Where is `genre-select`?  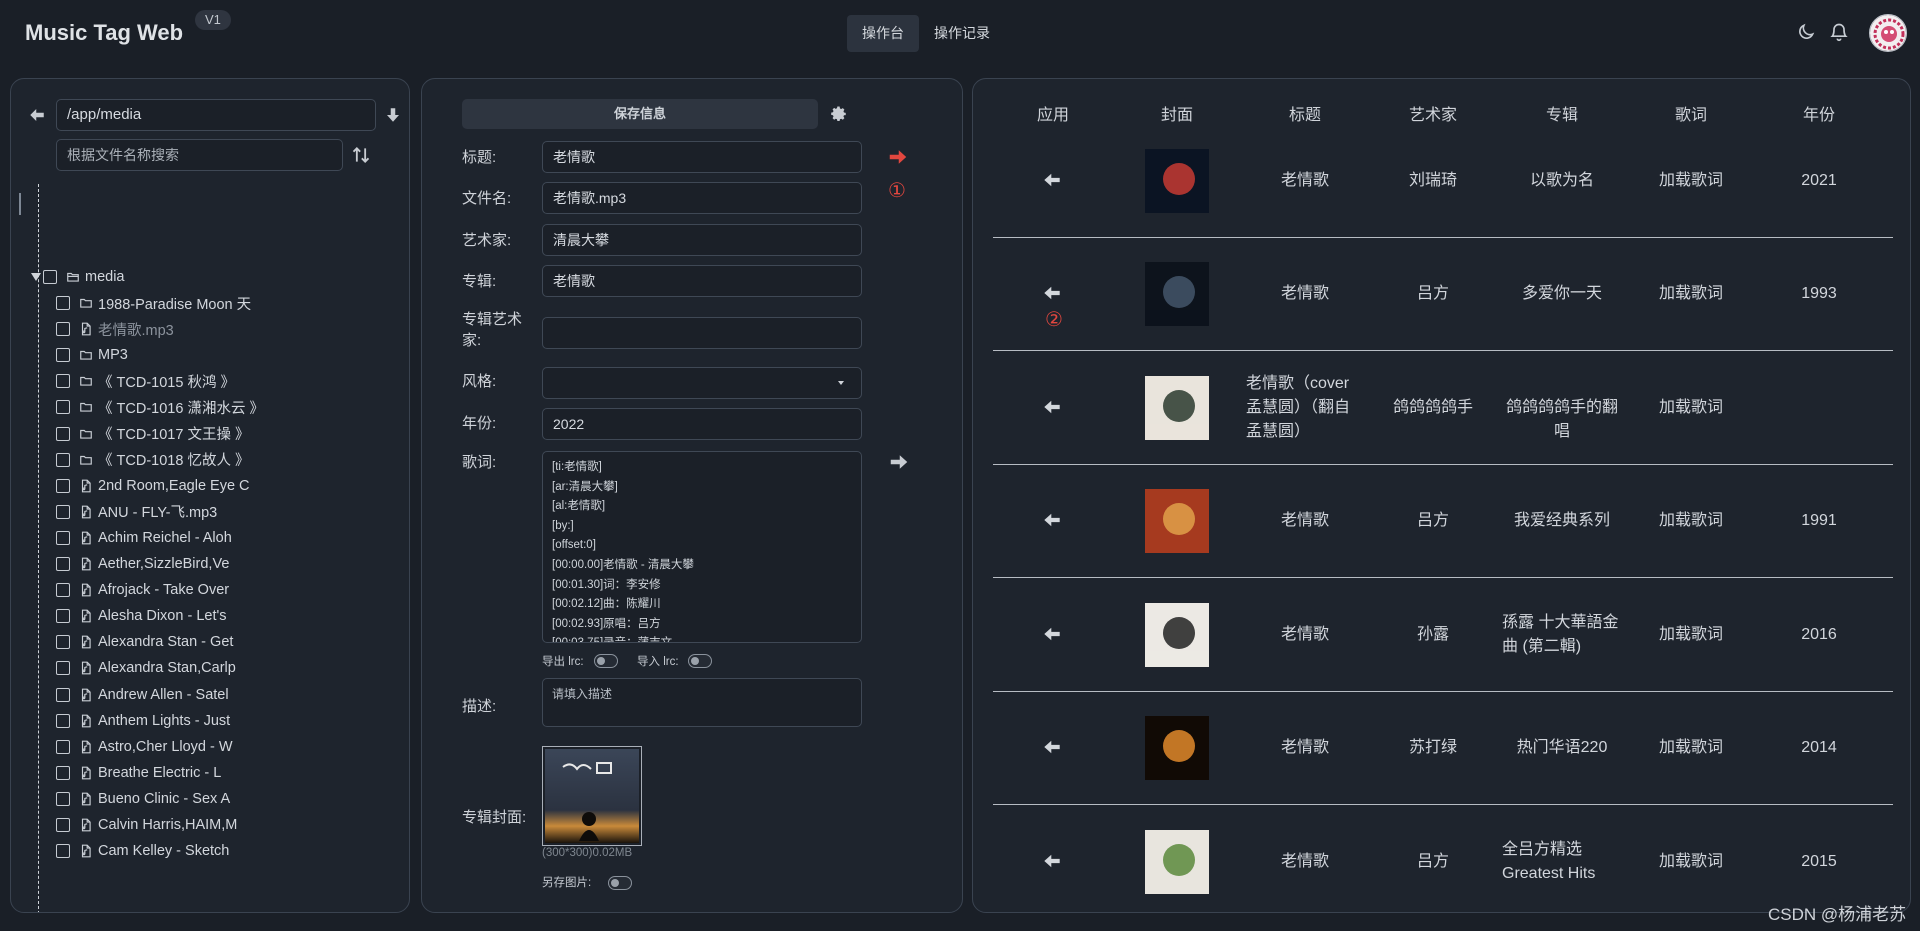
genre-select is located at coordinates (702, 383).